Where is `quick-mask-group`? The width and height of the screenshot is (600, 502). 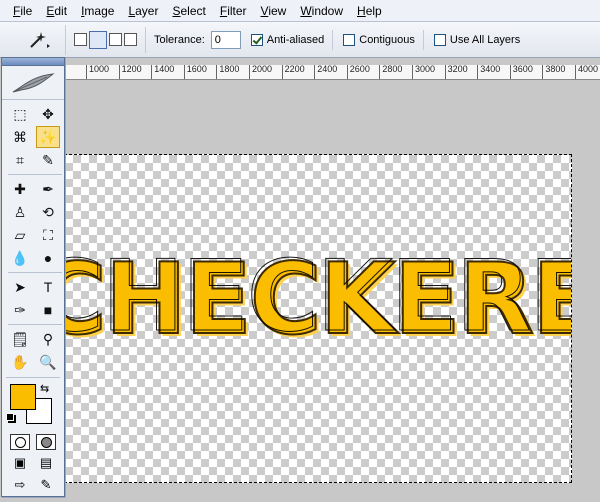
quick-mask-group is located at coordinates (33, 442).